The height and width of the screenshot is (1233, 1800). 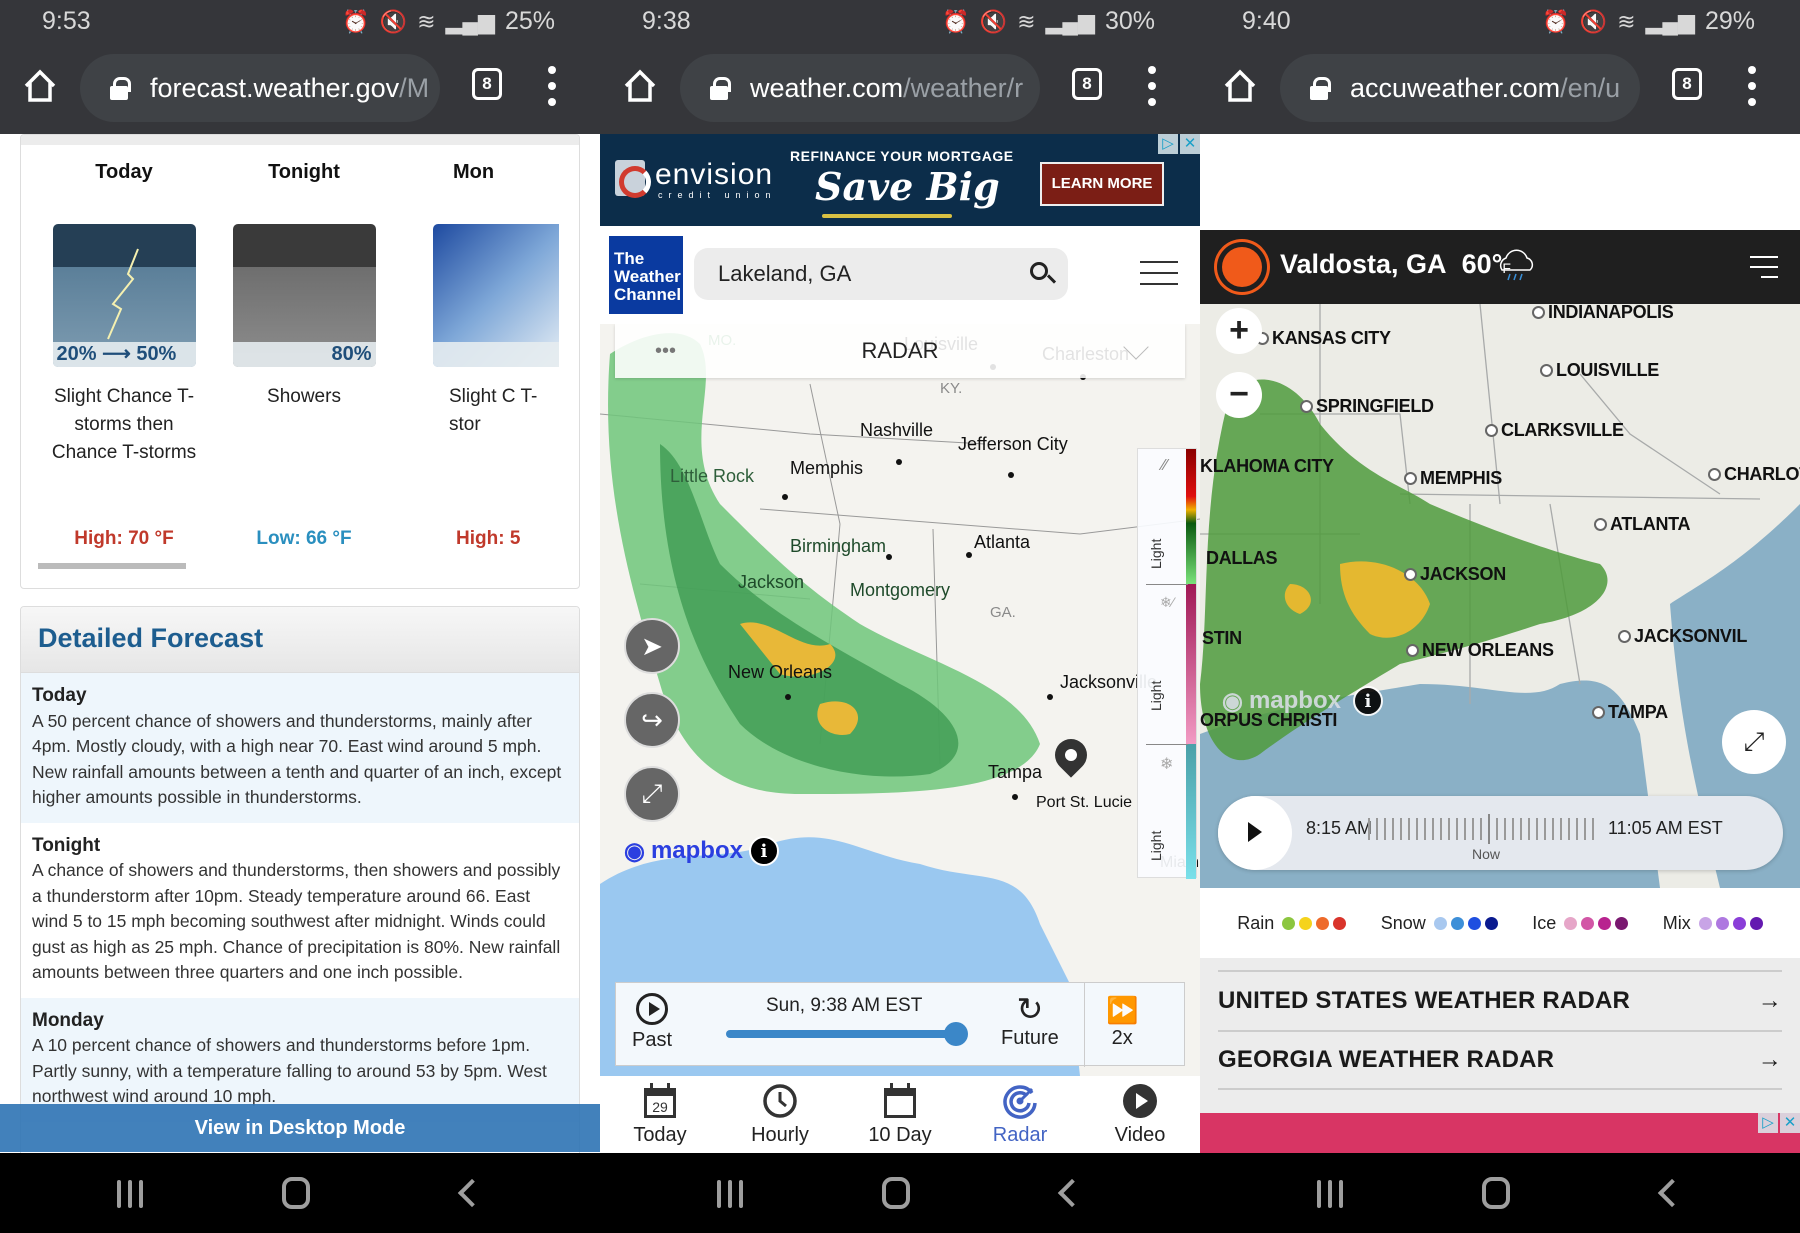 I want to click on location-search-input: Lakeland, GA, so click(x=881, y=274).